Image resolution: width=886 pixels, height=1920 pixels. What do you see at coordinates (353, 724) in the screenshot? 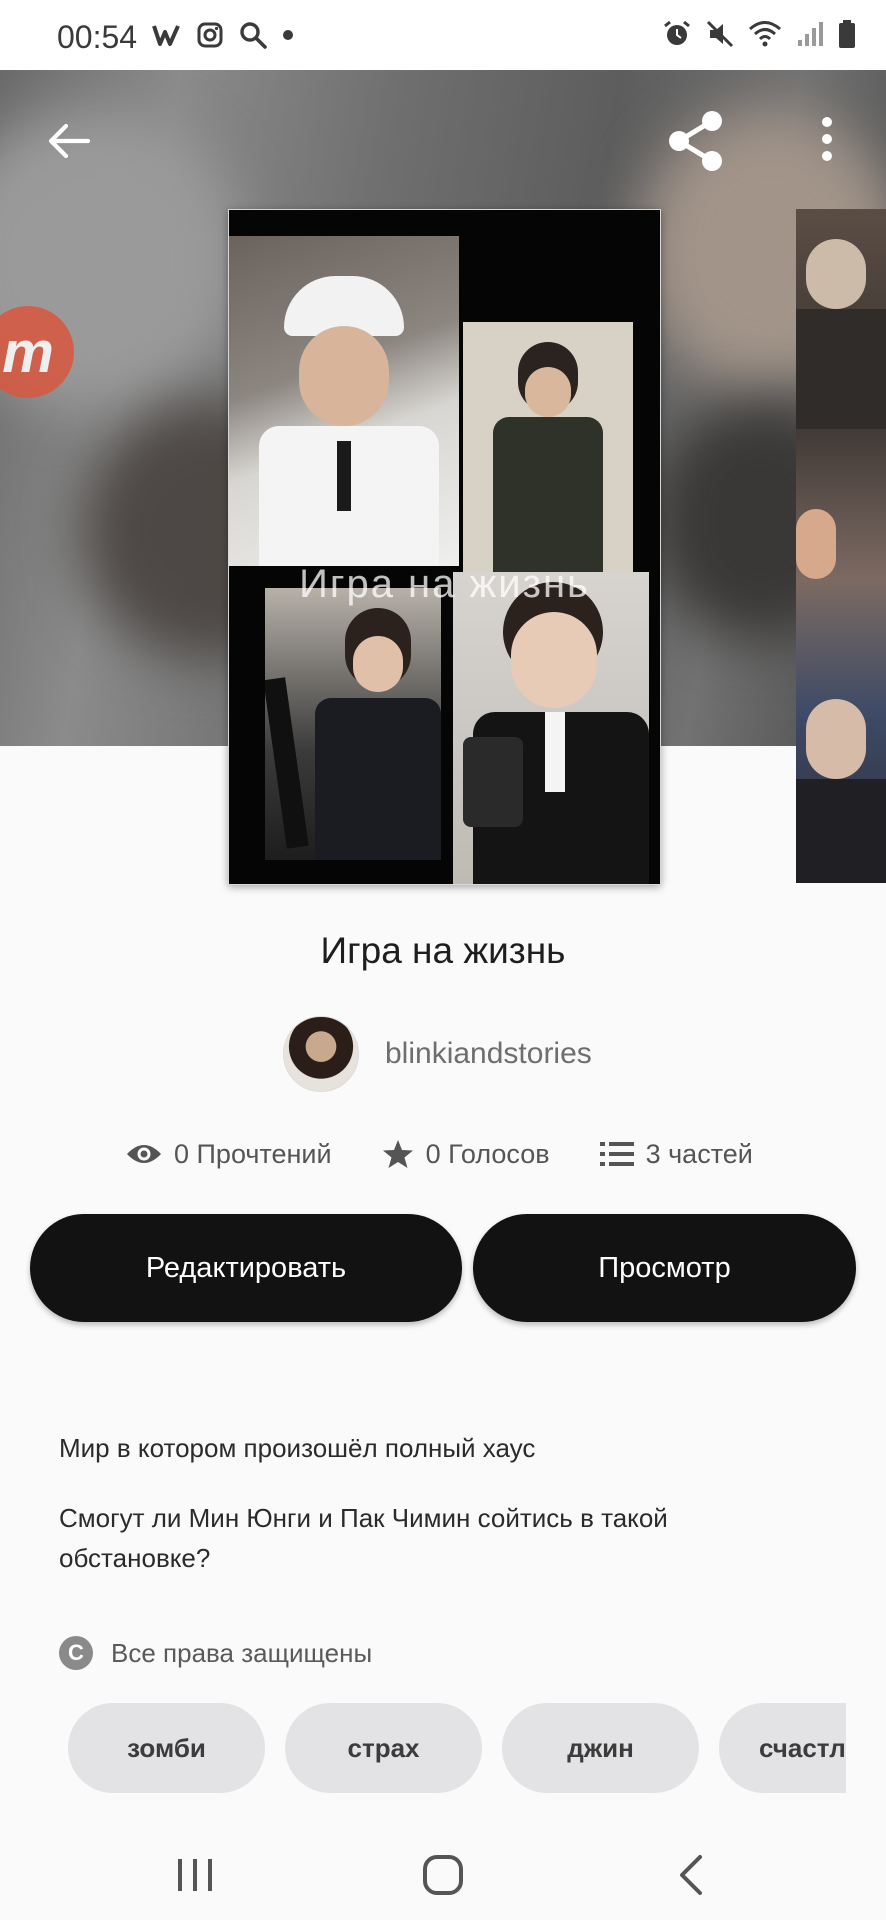
I see `cover-photo-rifle` at bounding box center [353, 724].